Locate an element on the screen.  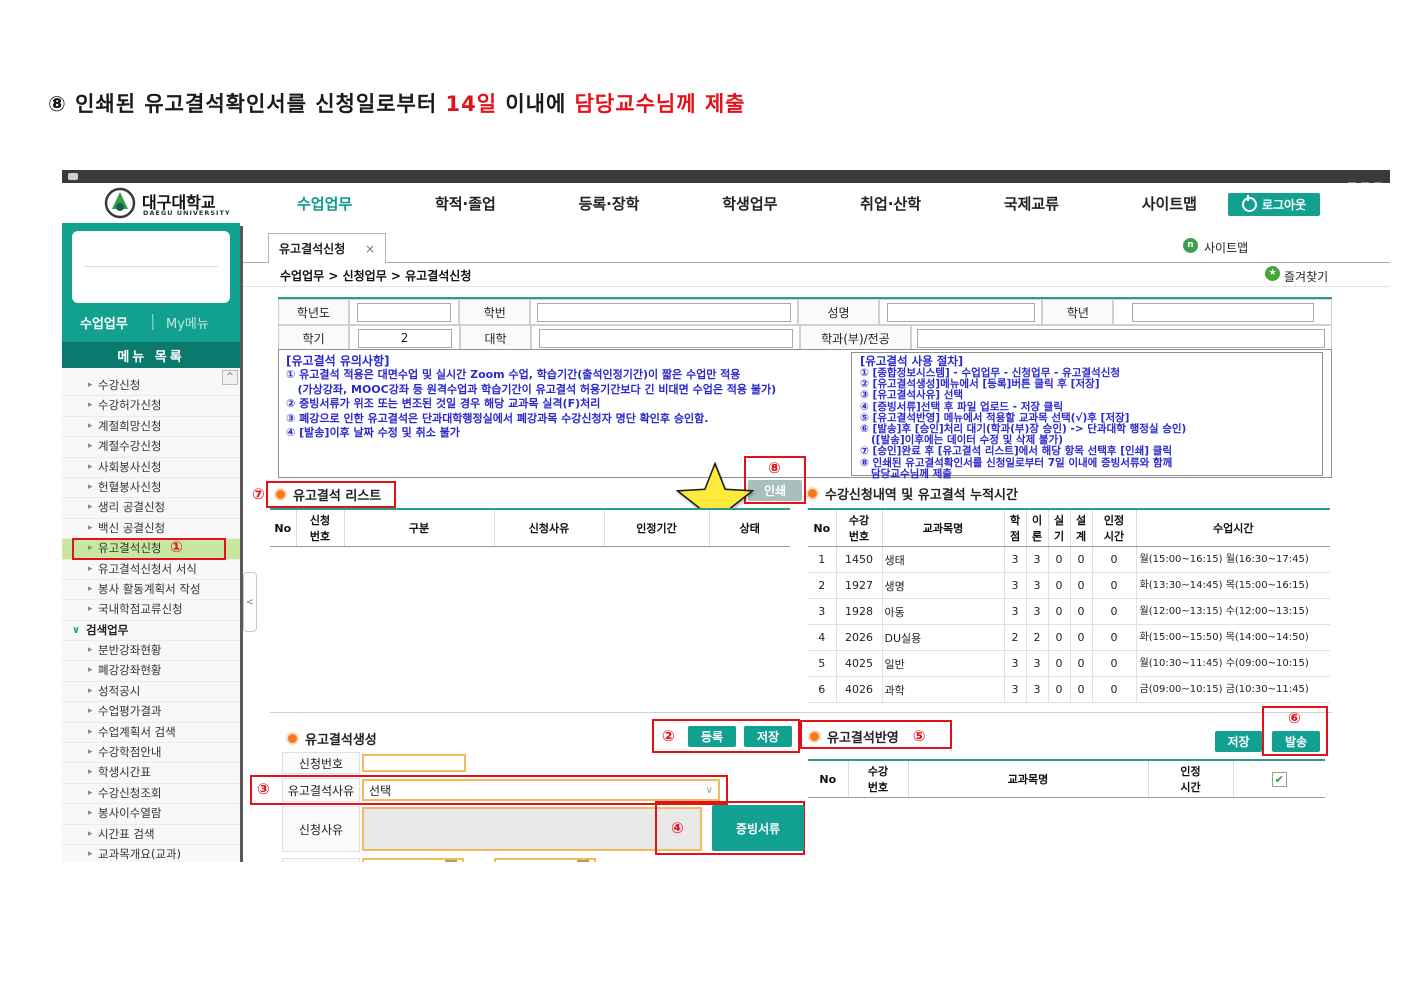
sidebar-item-vaccine-absence: ▸ 백신 공결신청 is located at coordinates (151, 529).